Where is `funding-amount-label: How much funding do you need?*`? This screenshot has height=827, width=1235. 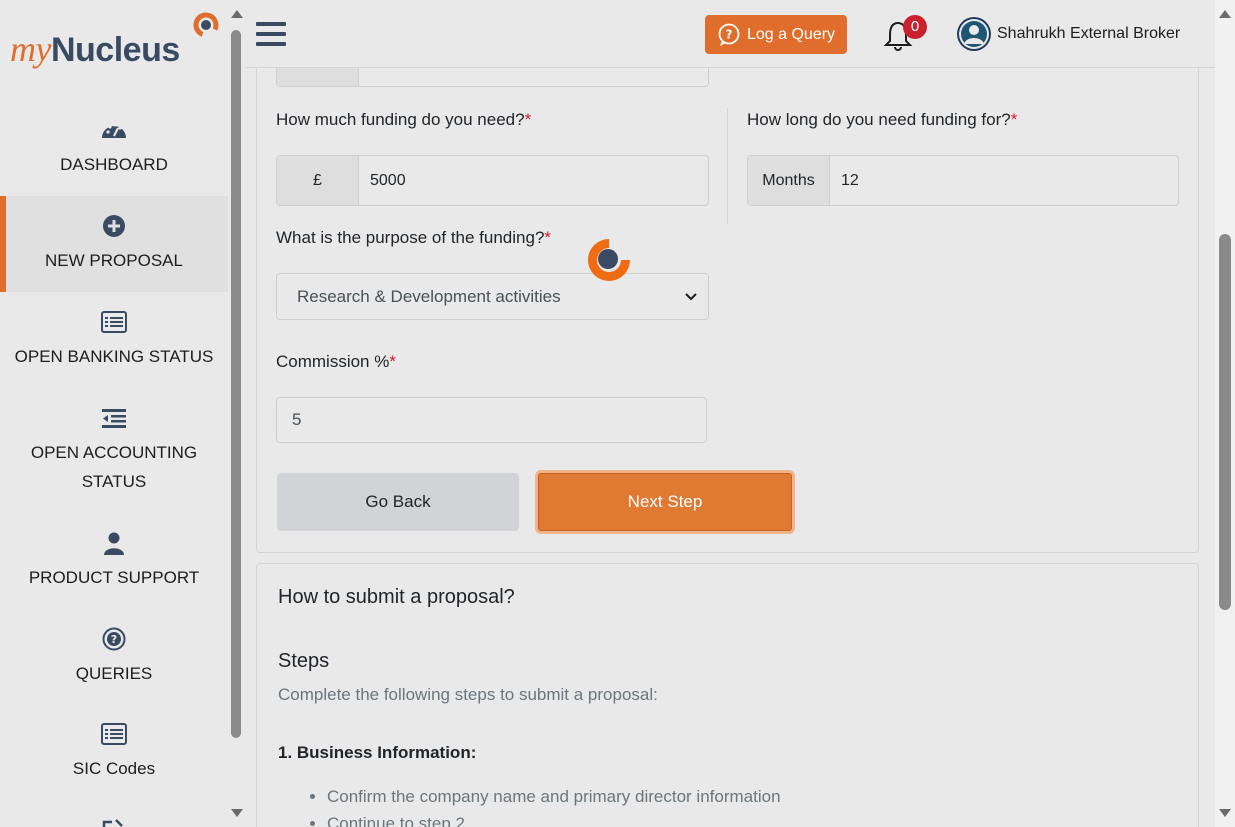
funding-amount-label: How much funding do you need?* is located at coordinates (403, 120).